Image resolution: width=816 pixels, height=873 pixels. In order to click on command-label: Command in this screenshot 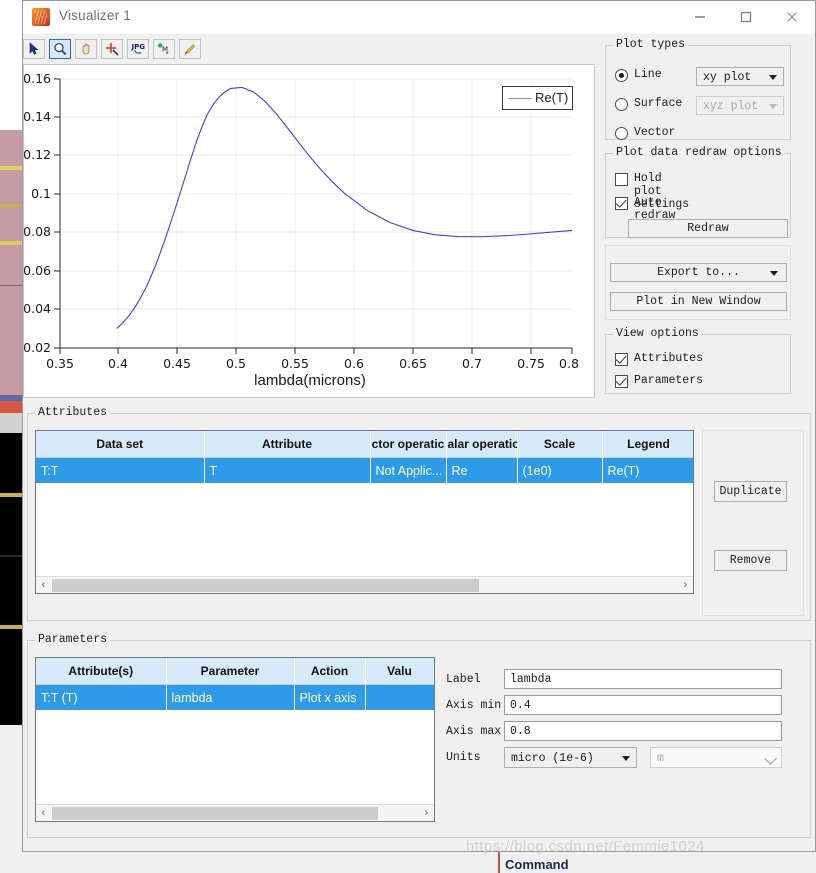, I will do `click(537, 864)`.